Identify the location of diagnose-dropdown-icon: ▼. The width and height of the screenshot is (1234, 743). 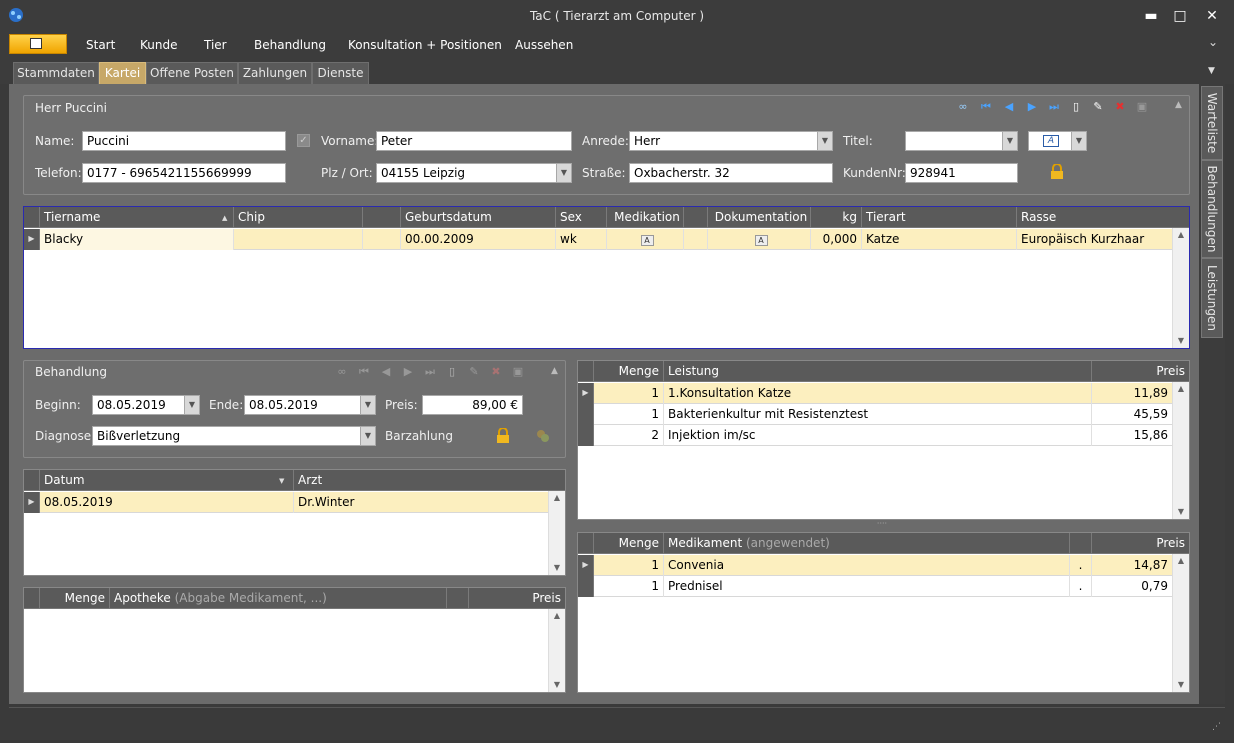
(368, 436).